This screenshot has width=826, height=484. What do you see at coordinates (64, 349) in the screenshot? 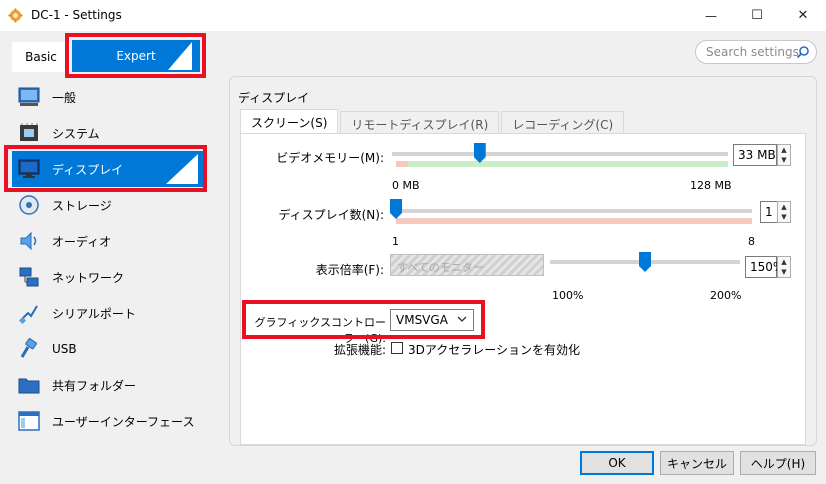
I see `sidebar-item-label: USB` at bounding box center [64, 349].